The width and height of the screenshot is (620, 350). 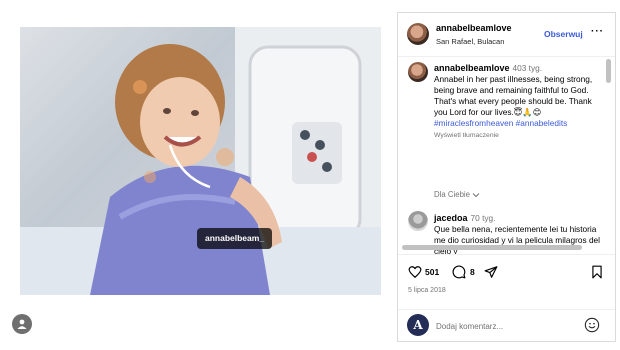 I want to click on comment-time: 70 tyg., so click(x=483, y=218).